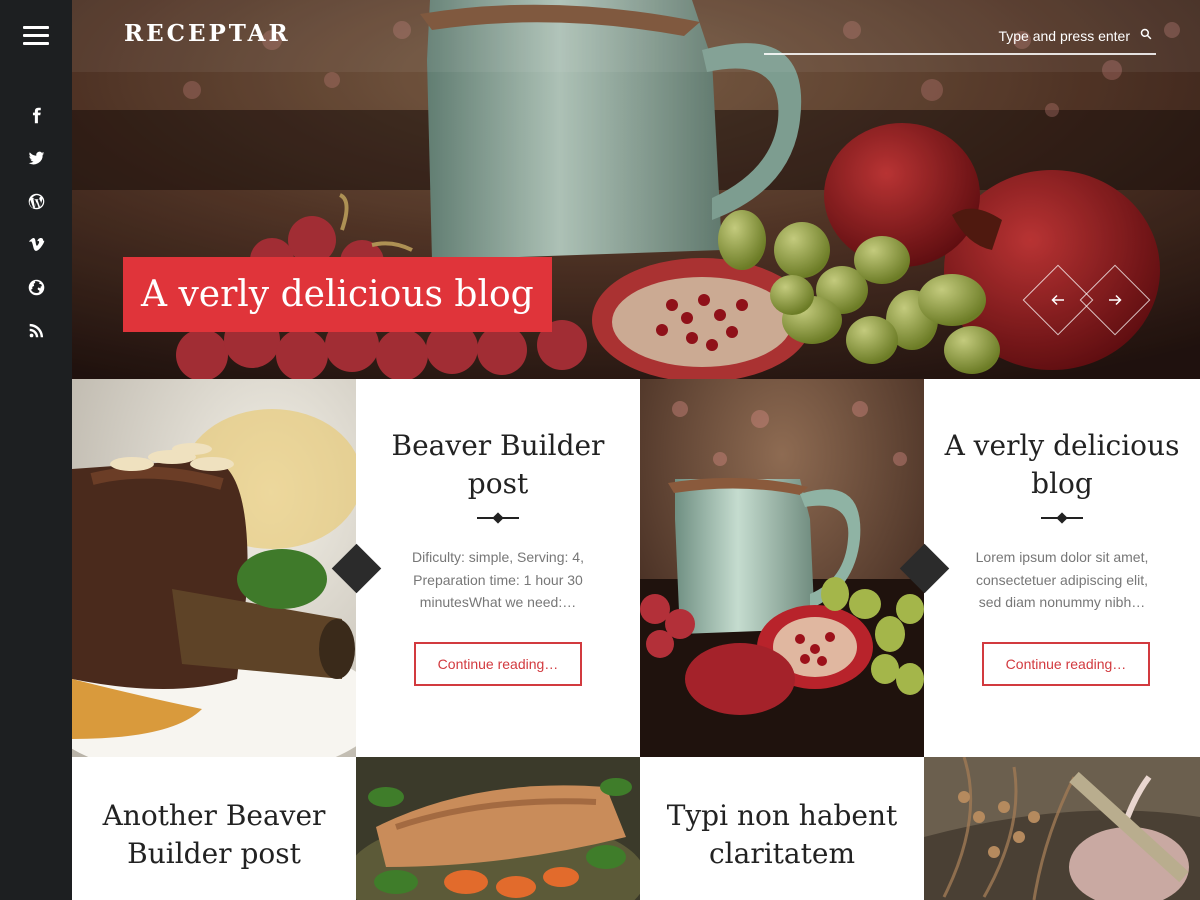 The image size is (1200, 900). What do you see at coordinates (36, 330) in the screenshot?
I see `rss-icon` at bounding box center [36, 330].